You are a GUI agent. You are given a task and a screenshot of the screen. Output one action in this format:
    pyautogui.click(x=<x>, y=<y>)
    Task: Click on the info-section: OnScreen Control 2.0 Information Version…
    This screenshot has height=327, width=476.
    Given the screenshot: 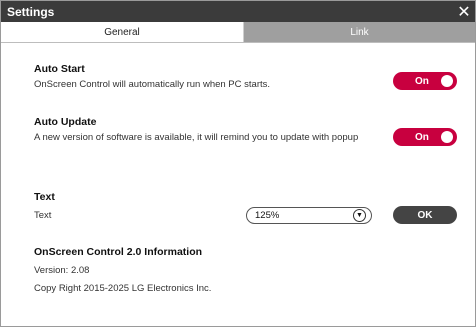 What is the action you would take?
    pyautogui.click(x=254, y=270)
    